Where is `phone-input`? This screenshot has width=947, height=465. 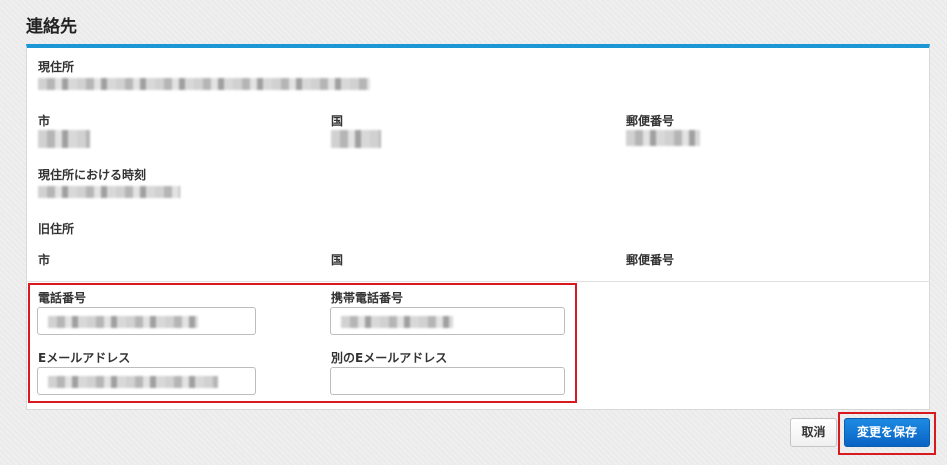
phone-input is located at coordinates (146, 321).